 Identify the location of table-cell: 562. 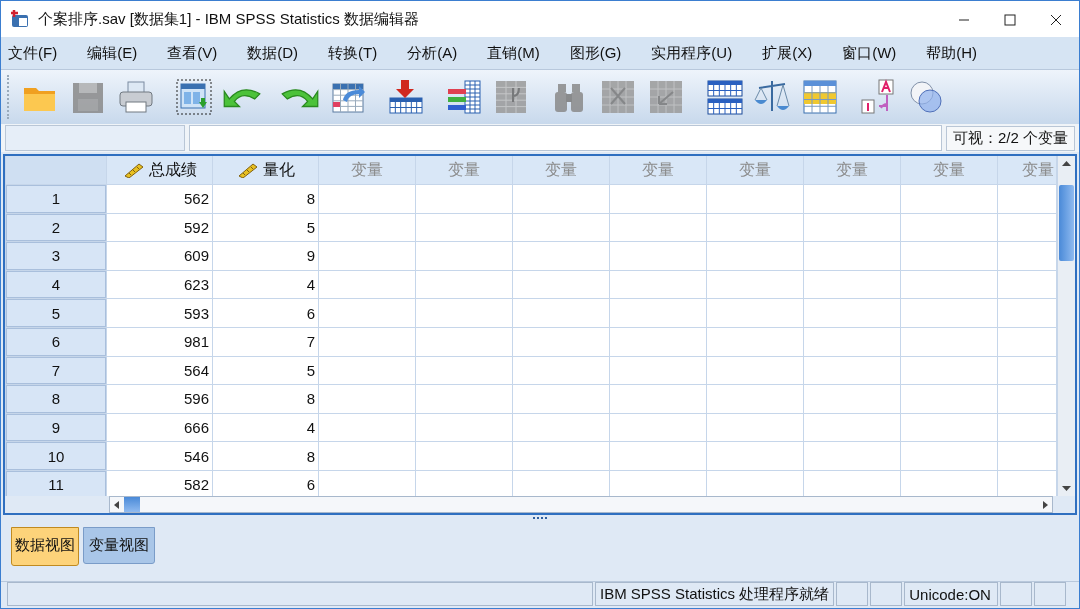
(159, 199).